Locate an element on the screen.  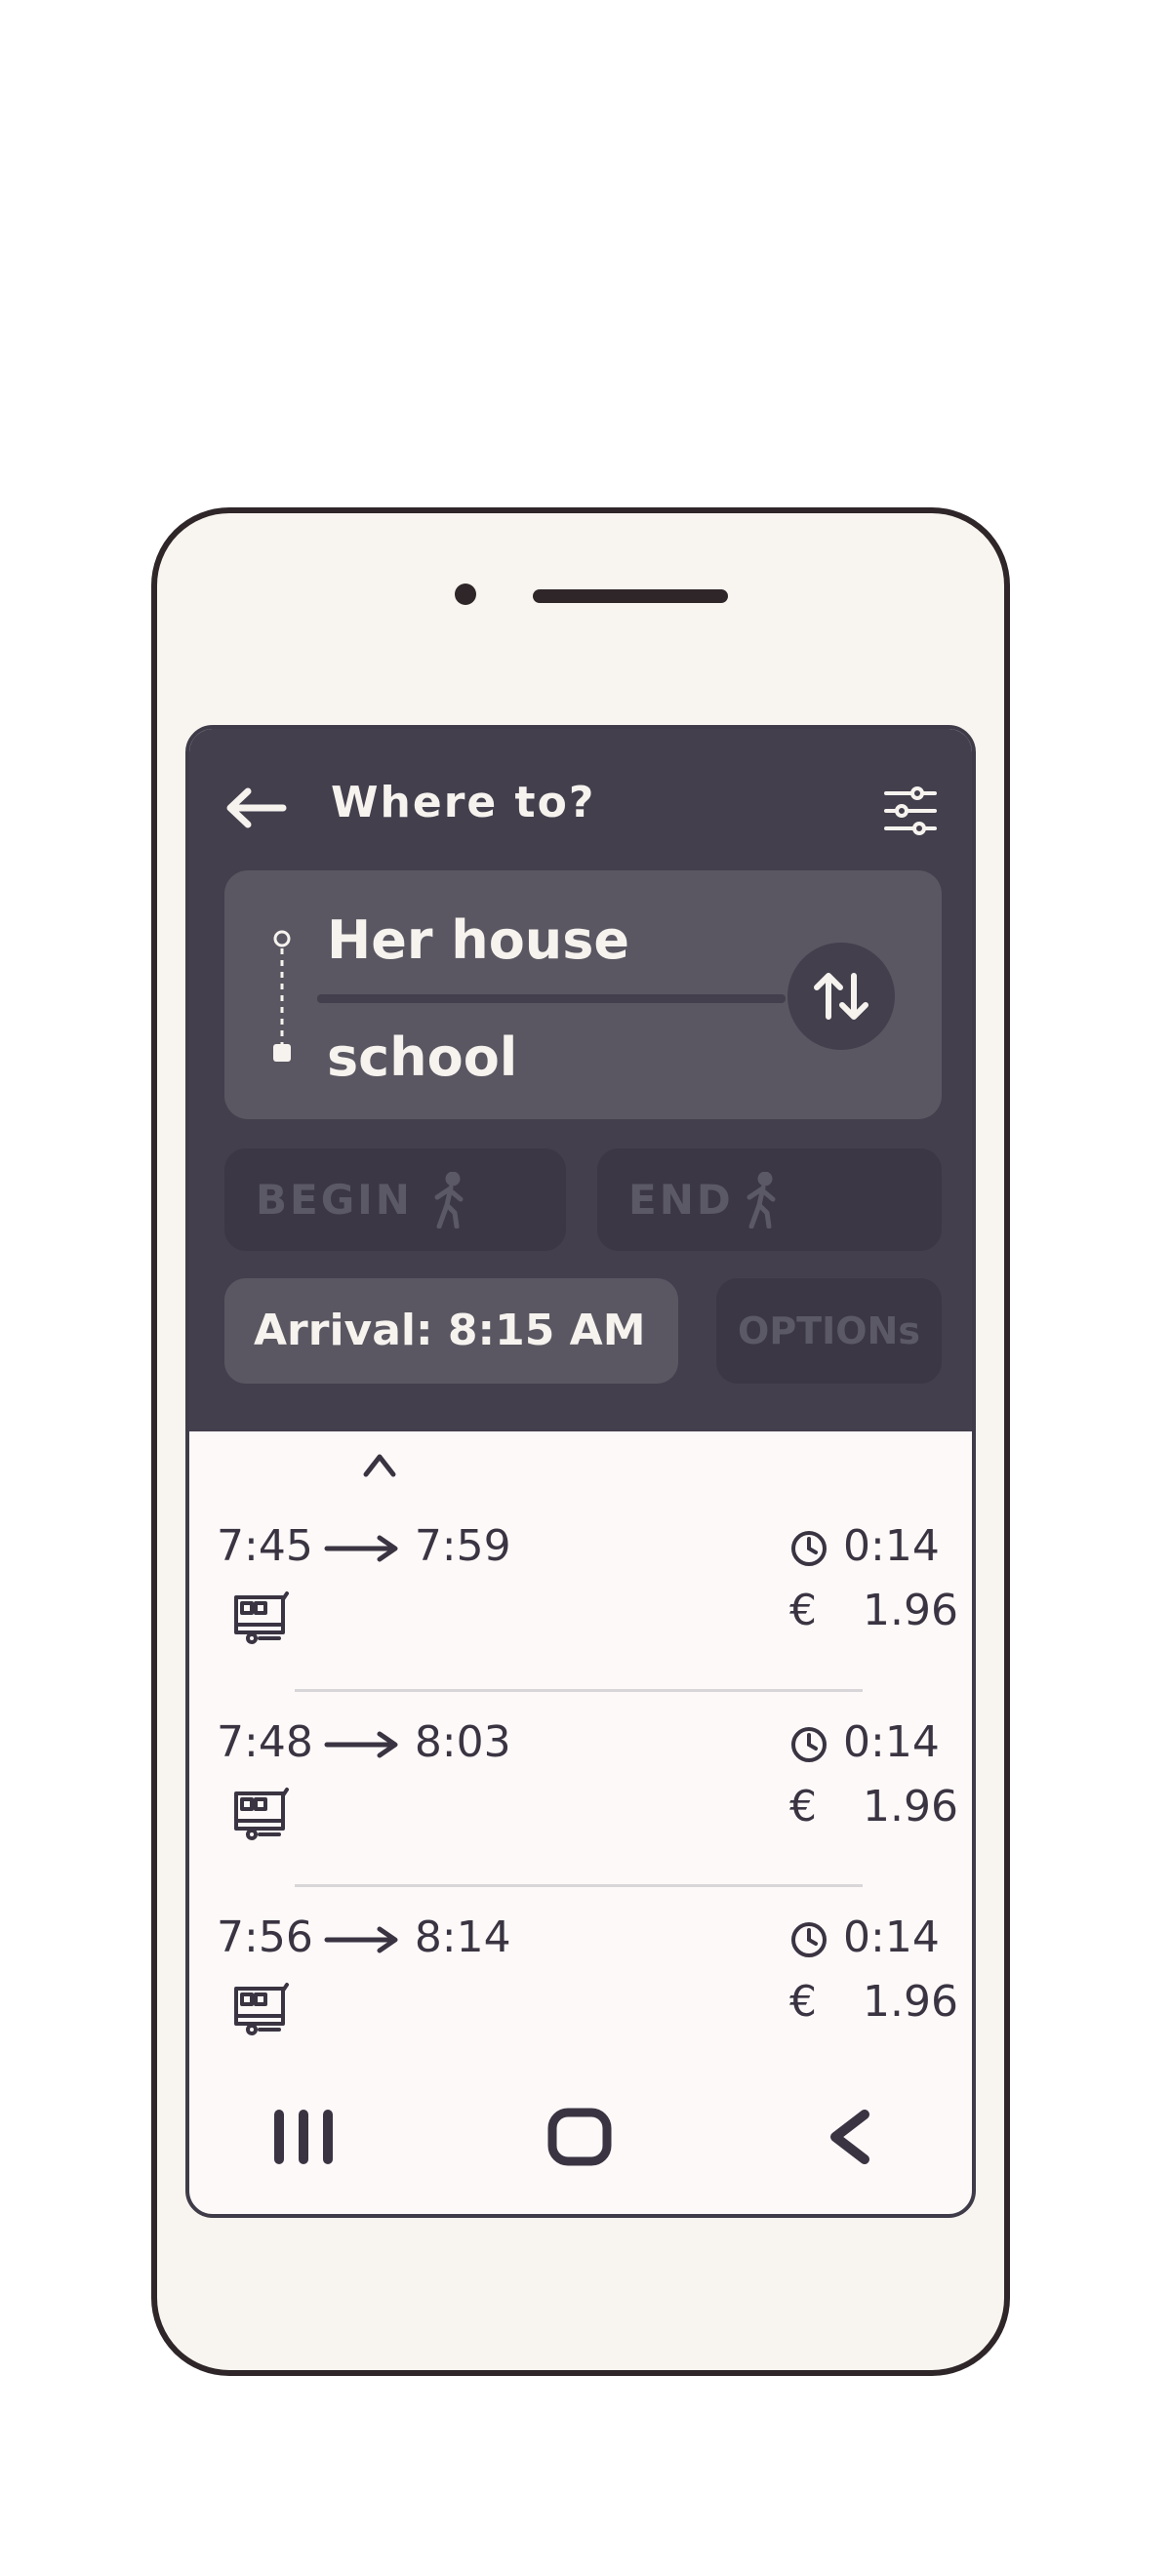
end-label: END is located at coordinates (681, 1200).